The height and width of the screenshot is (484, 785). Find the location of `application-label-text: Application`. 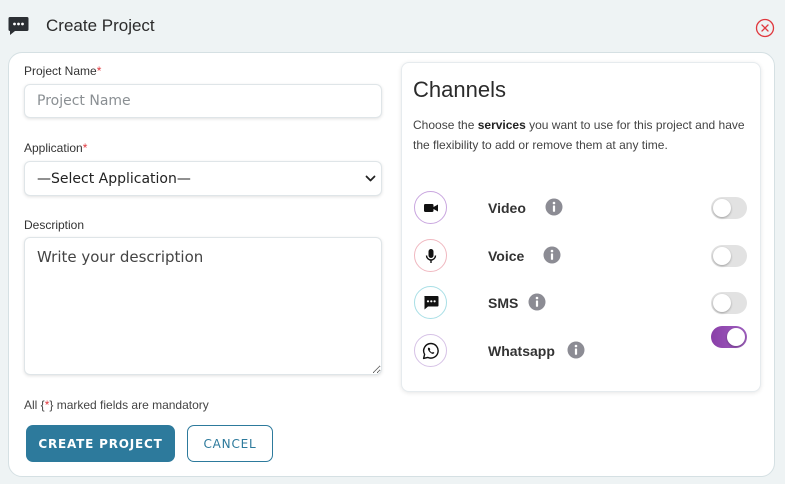

application-label-text: Application is located at coordinates (53, 148).